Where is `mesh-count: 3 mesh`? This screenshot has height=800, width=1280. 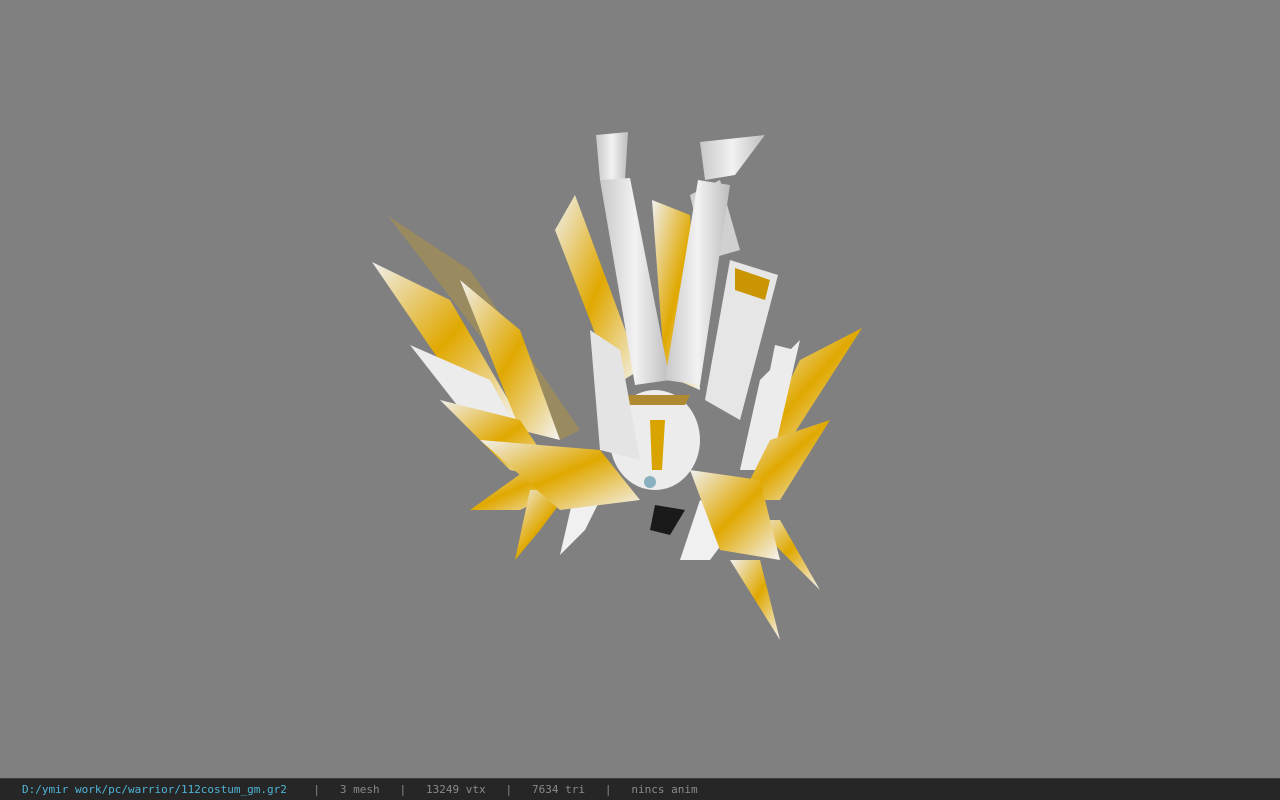 mesh-count: 3 mesh is located at coordinates (359, 789).